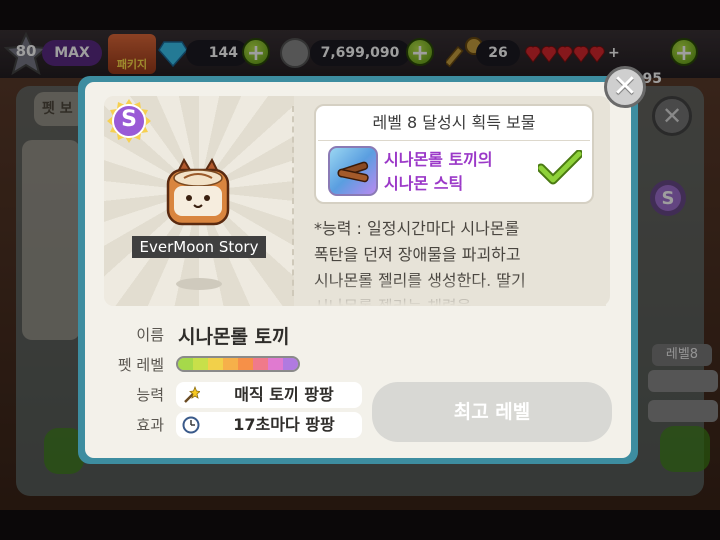 The width and height of the screenshot is (720, 540). What do you see at coordinates (424, 183) in the screenshot?
I see `reward-item-name-line2: 시나몬 스틱` at bounding box center [424, 183].